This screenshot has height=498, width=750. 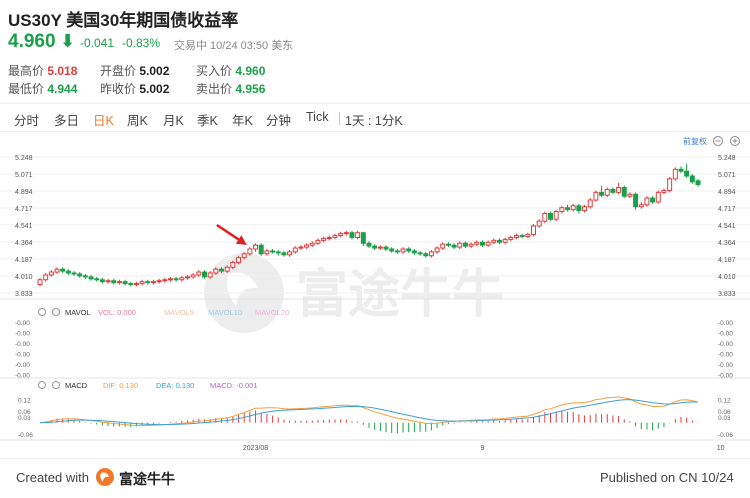 What do you see at coordinates (52, 477) in the screenshot?
I see `footer-created: Created with` at bounding box center [52, 477].